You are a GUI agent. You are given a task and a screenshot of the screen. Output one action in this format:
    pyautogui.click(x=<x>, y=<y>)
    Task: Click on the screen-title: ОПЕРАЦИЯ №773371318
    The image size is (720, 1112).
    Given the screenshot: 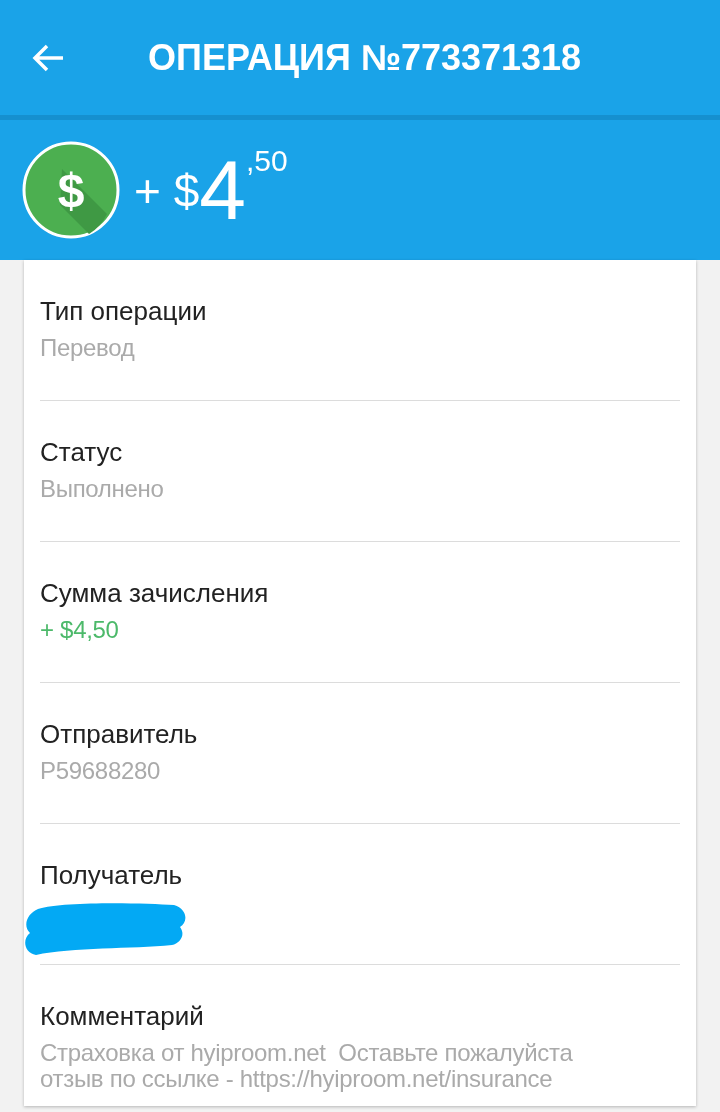 What is the action you would take?
    pyautogui.click(x=365, y=57)
    